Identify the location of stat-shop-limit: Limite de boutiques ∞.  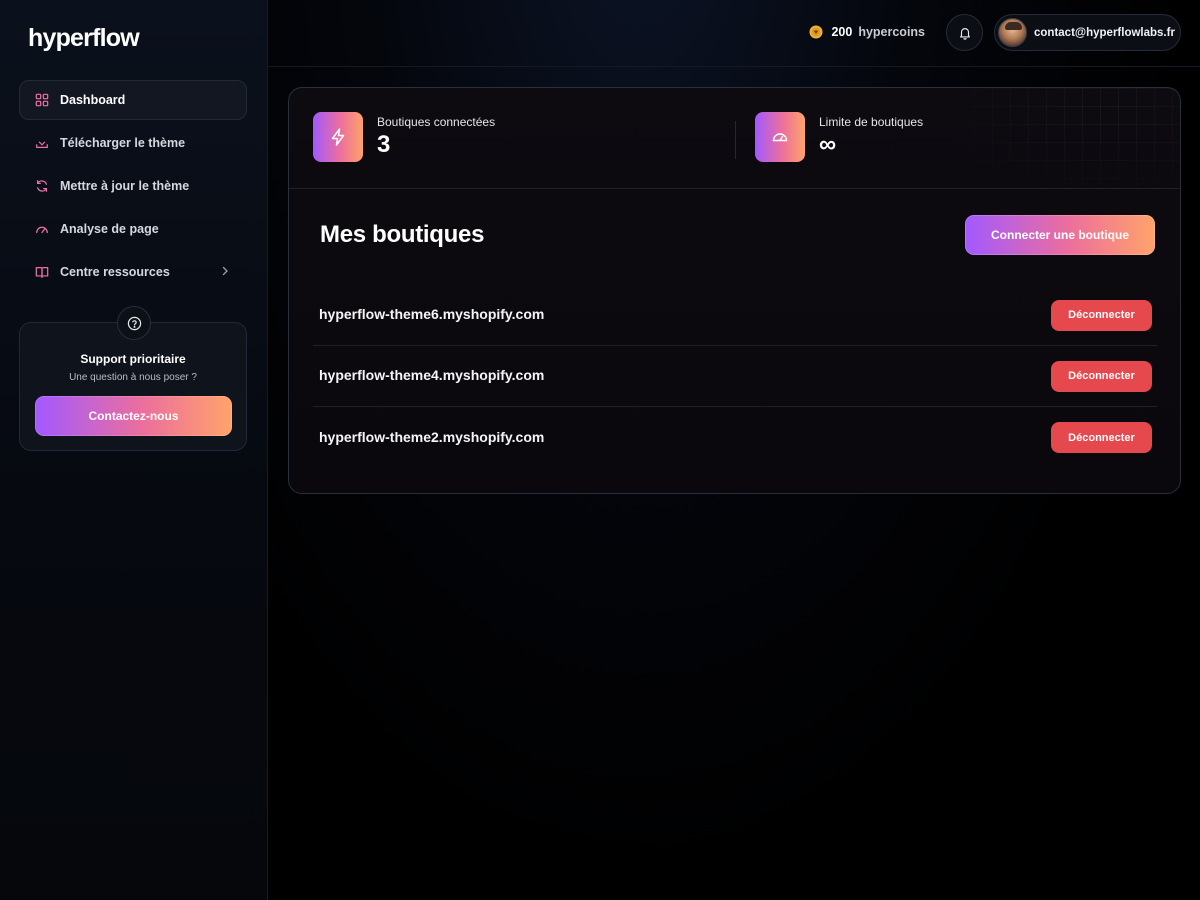
(839, 137).